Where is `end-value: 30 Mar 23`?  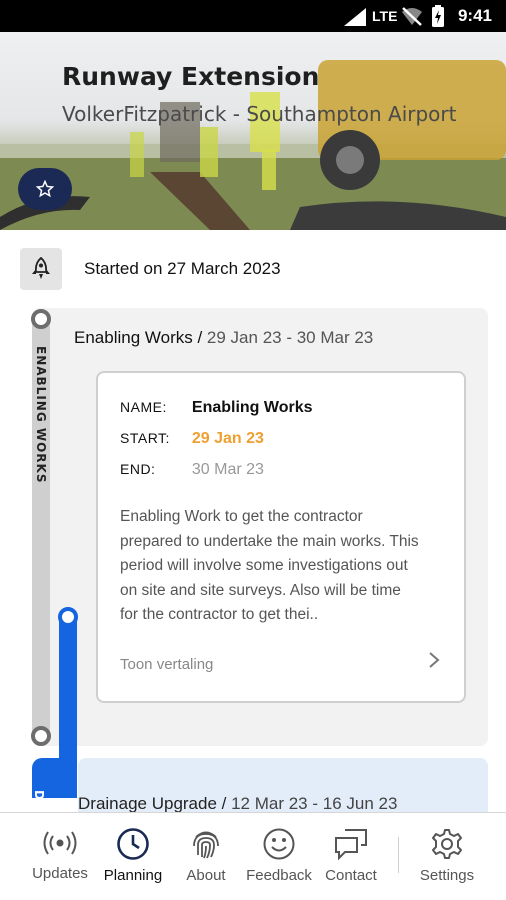 end-value: 30 Mar 23 is located at coordinates (227, 469).